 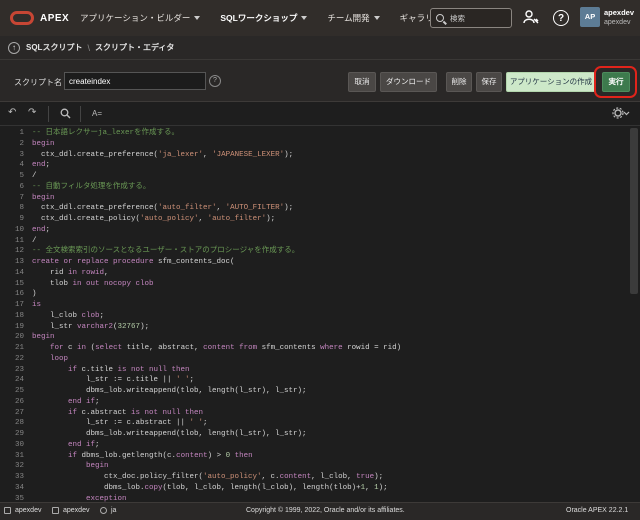 What do you see at coordinates (270, 477) in the screenshot?
I see `code-token: , c.` at bounding box center [270, 477].